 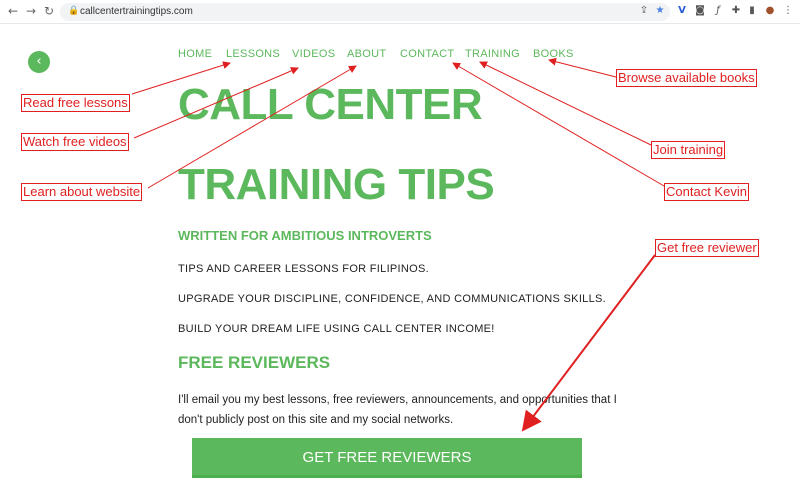 I want to click on nav-about: ABOUT, so click(x=366, y=54).